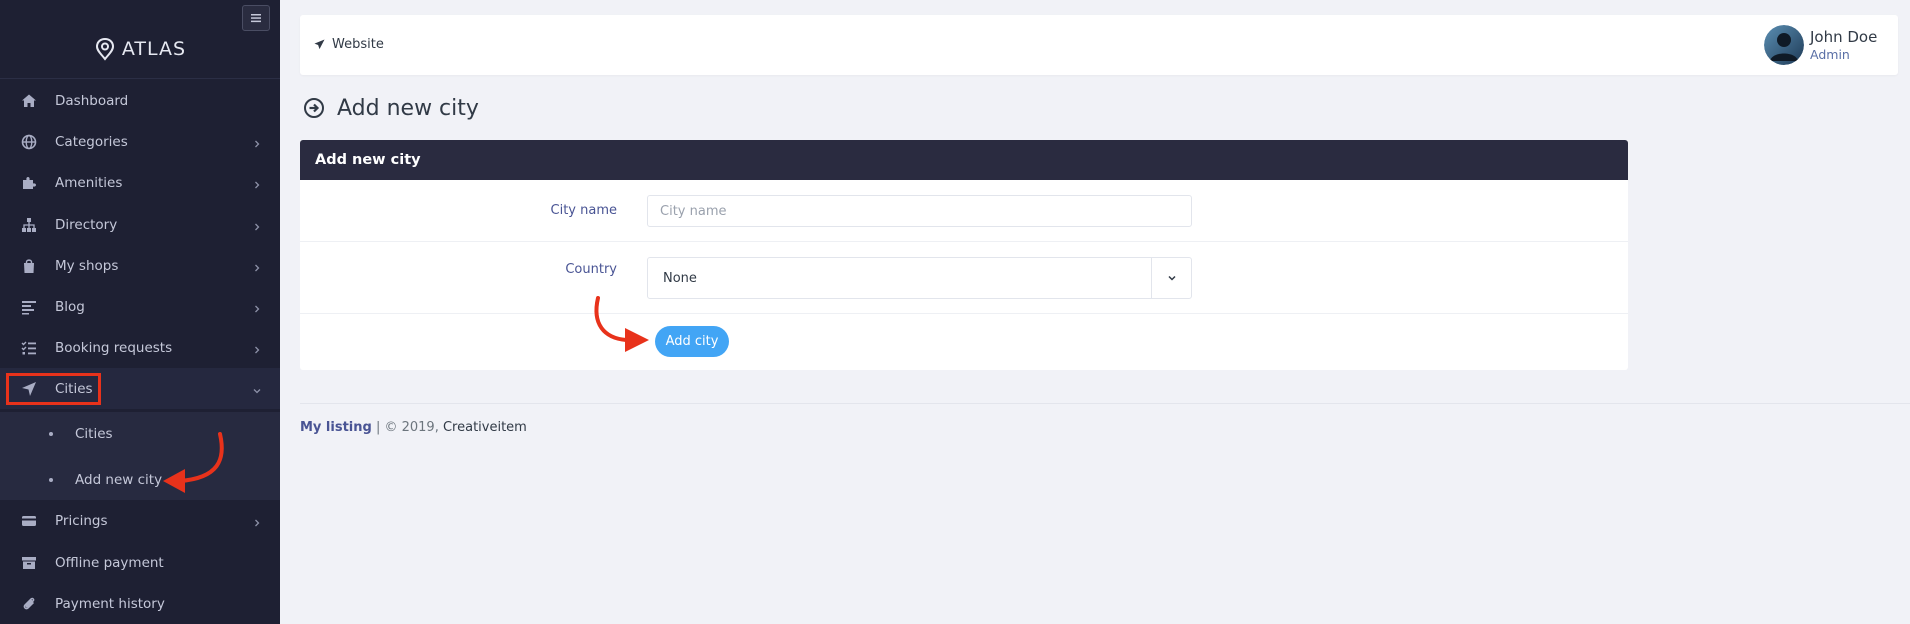  I want to click on city-name-label: City name, so click(583, 210).